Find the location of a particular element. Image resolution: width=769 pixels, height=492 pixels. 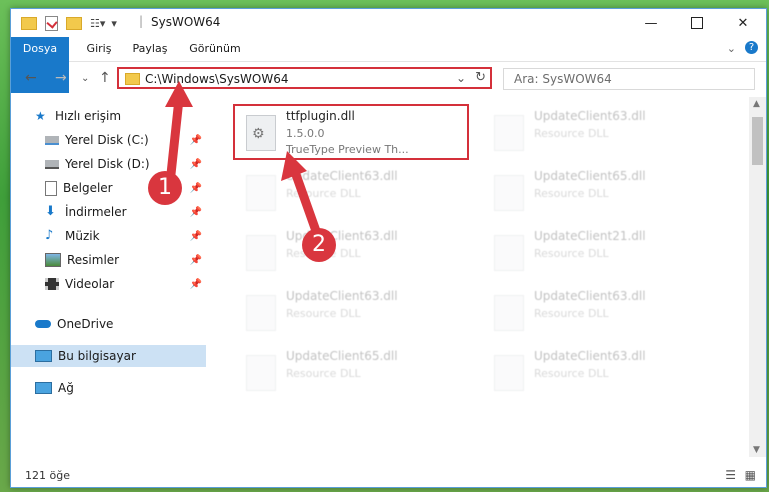

sidebar-item-pictures: Resimler 📌 is located at coordinates (108, 260).